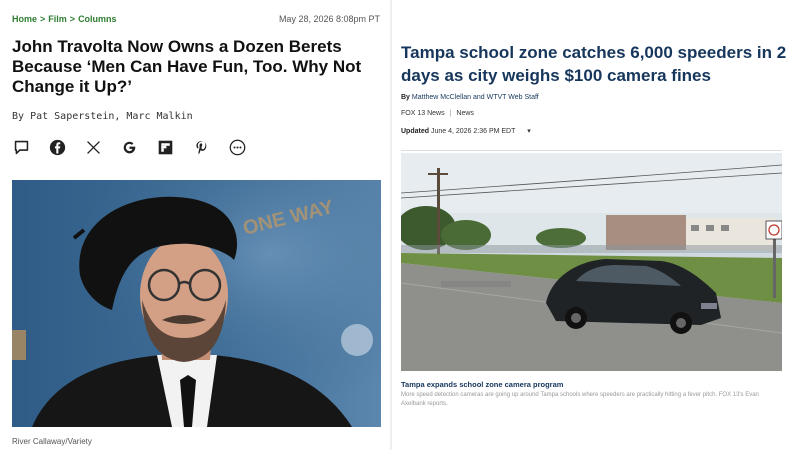 The width and height of the screenshot is (800, 450). What do you see at coordinates (97, 19) in the screenshot?
I see `breadcrumb-columns: Columns` at bounding box center [97, 19].